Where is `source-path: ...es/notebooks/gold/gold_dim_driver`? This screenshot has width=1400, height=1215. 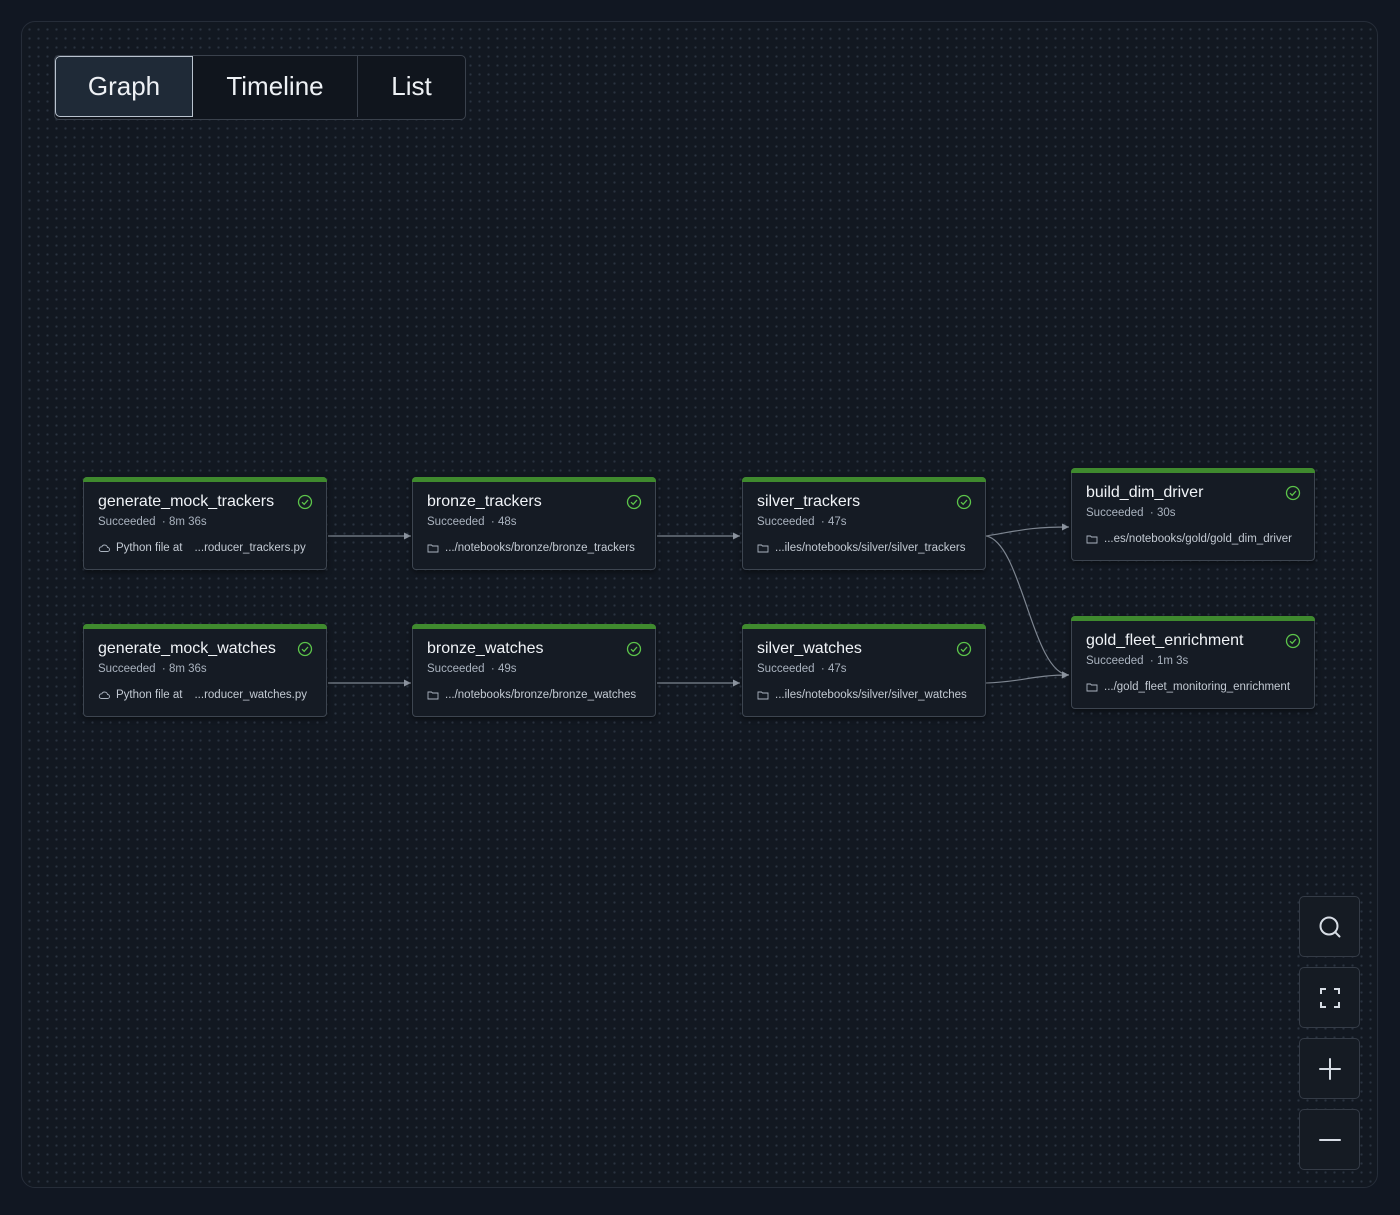
source-path: ...es/notebooks/gold/gold_dim_driver is located at coordinates (1198, 539).